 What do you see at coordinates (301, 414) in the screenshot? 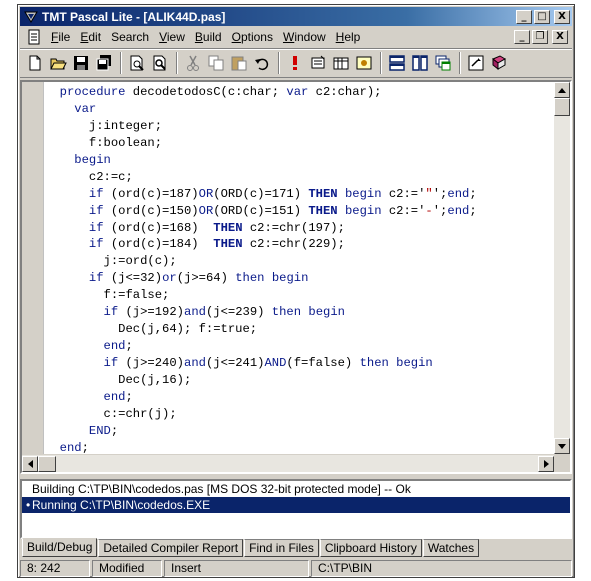
I see `code-line: c:=chr(j);` at bounding box center [301, 414].